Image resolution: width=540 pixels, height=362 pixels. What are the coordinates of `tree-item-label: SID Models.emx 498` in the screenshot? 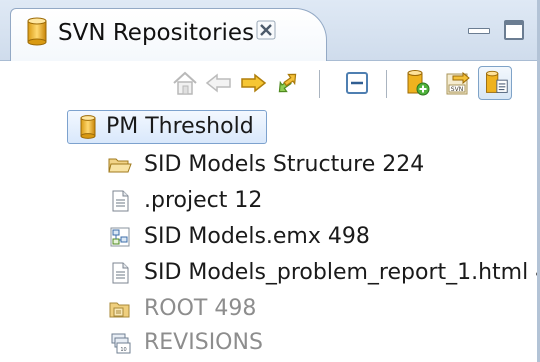 It's located at (257, 236).